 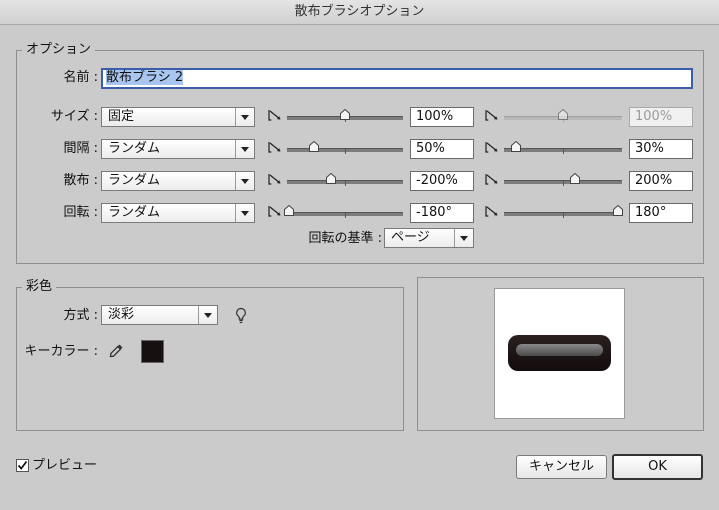 I want to click on preview-checkbox, so click(x=22, y=465).